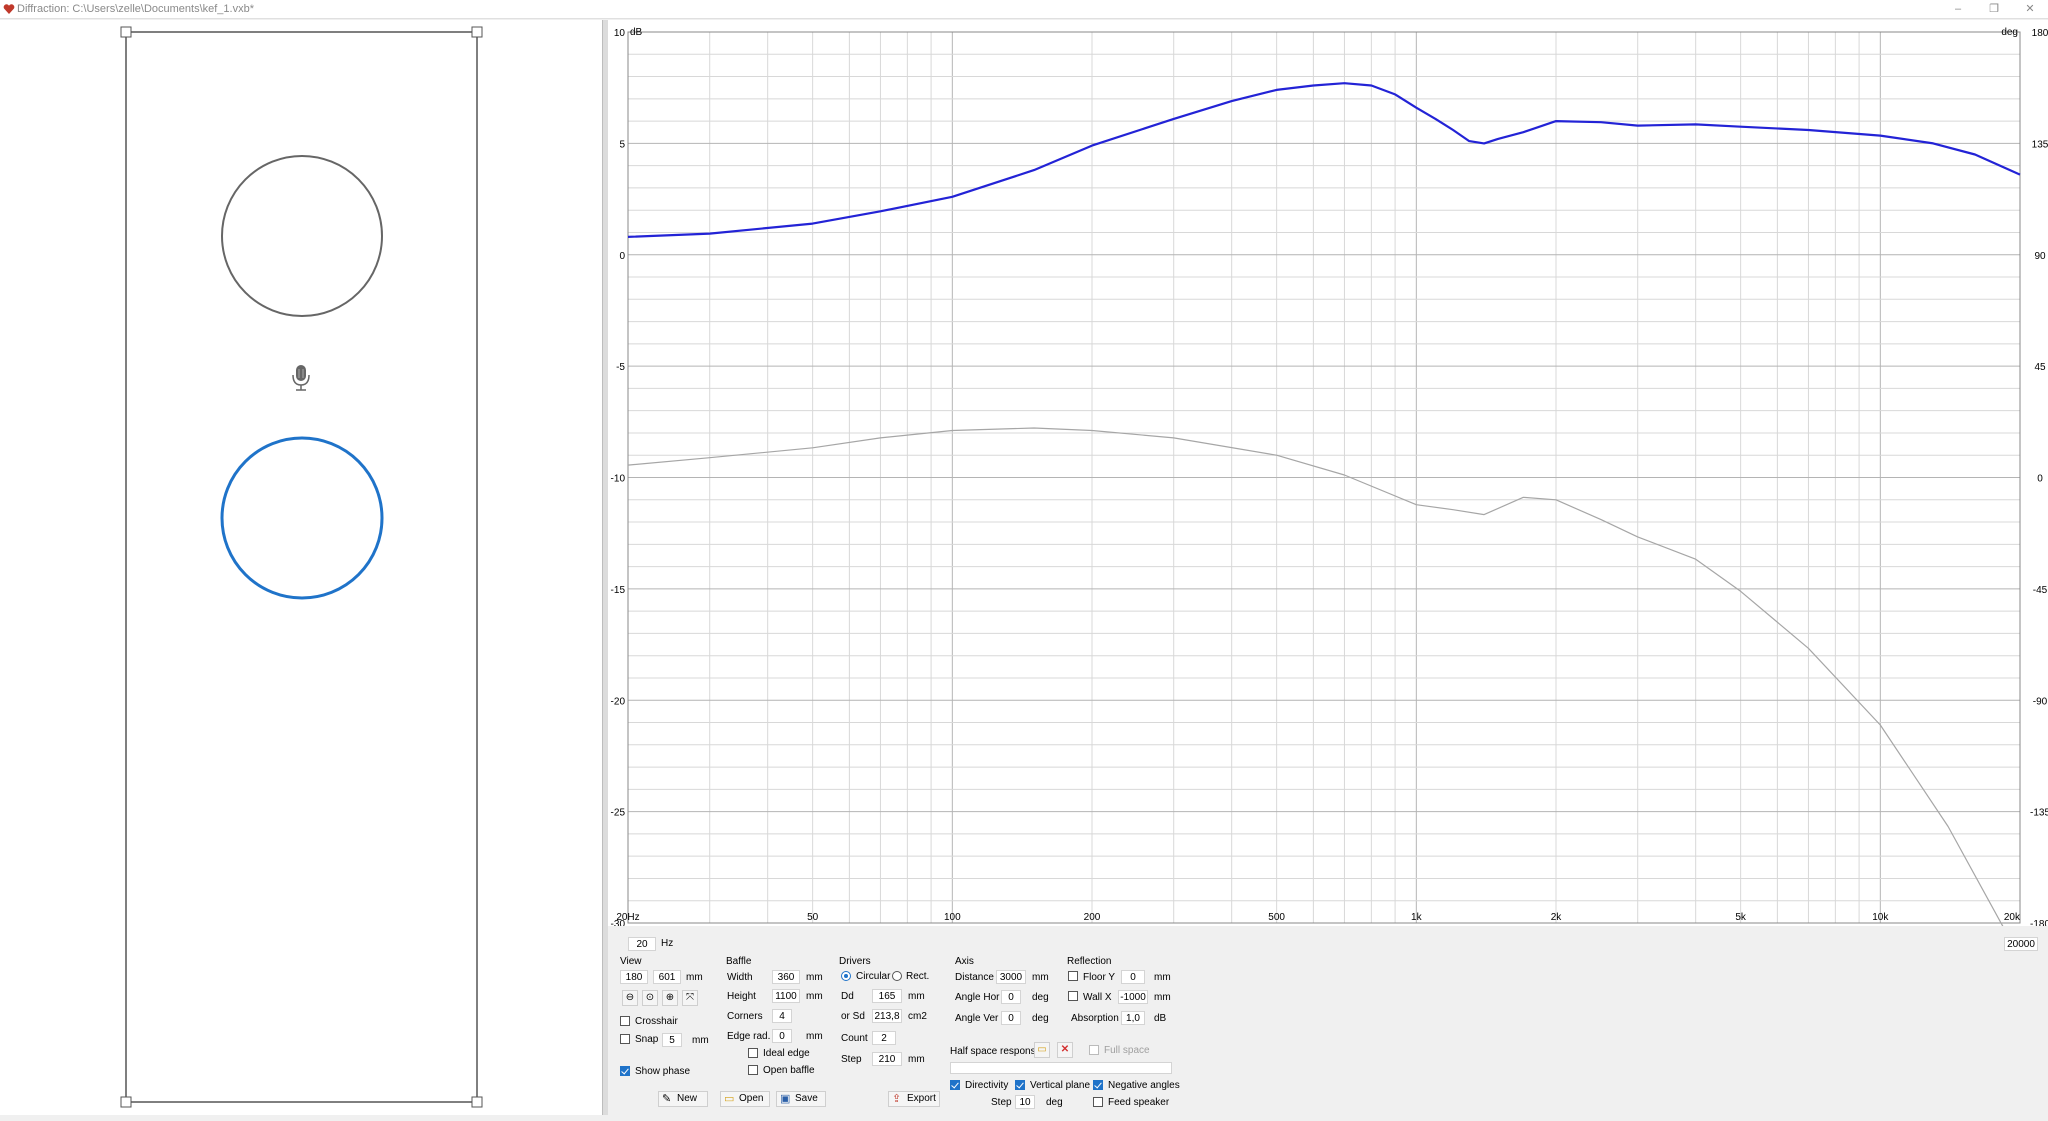 This screenshot has height=1121, width=2048. What do you see at coordinates (917, 1016) in the screenshot?
I see `sd-unit-label: cm2` at bounding box center [917, 1016].